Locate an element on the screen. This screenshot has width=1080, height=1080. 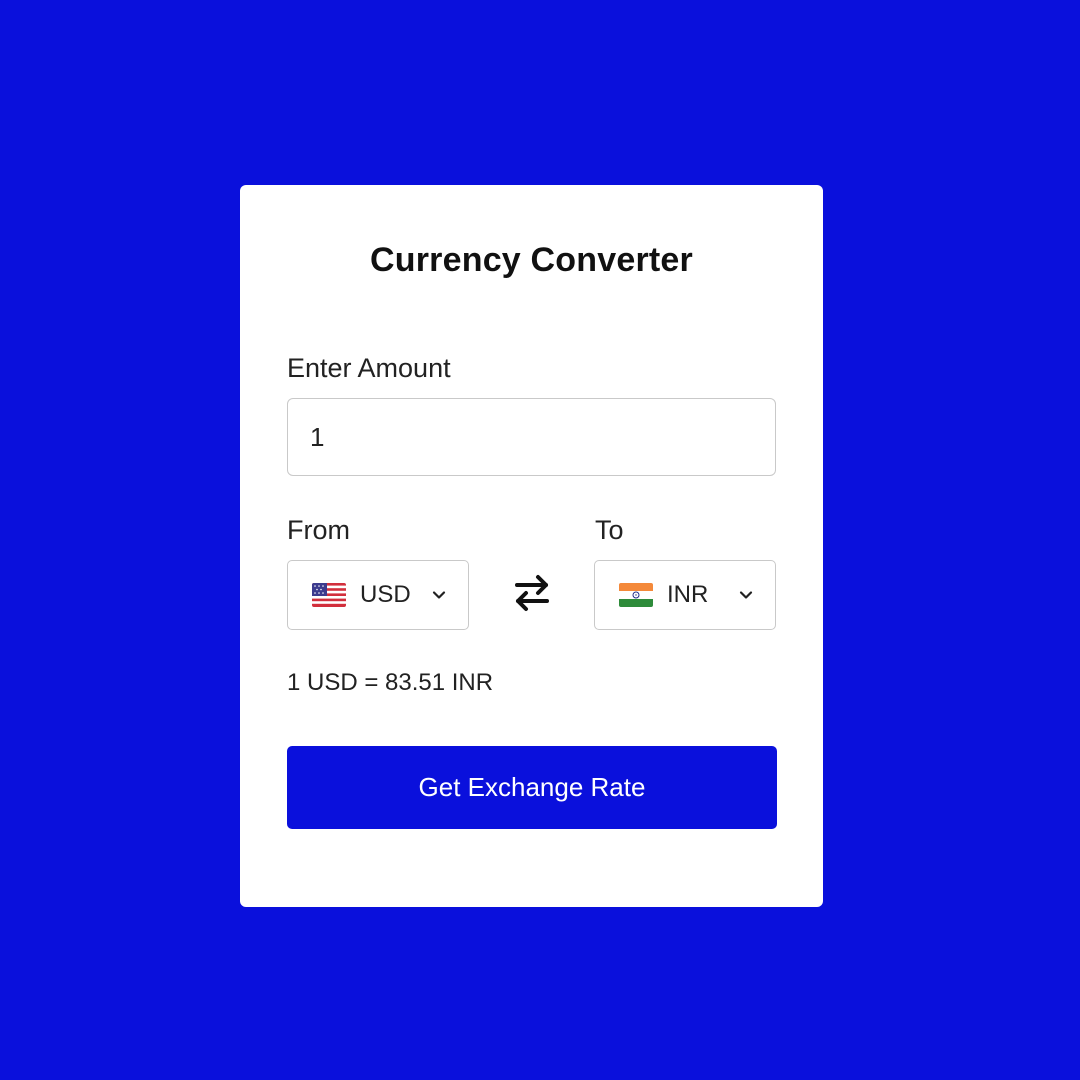
from-currency-select: USD is located at coordinates (378, 595).